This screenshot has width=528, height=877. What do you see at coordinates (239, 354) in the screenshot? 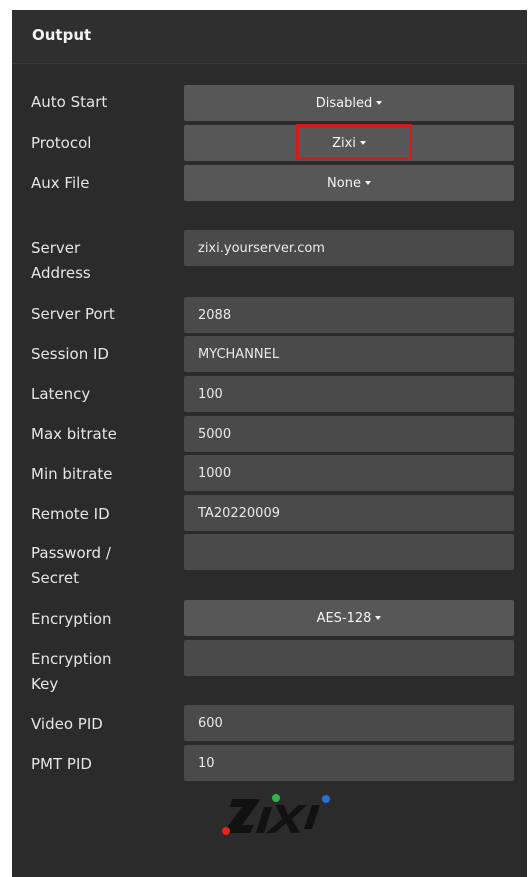
I see `session-id-value: MYCHANNEL` at bounding box center [239, 354].